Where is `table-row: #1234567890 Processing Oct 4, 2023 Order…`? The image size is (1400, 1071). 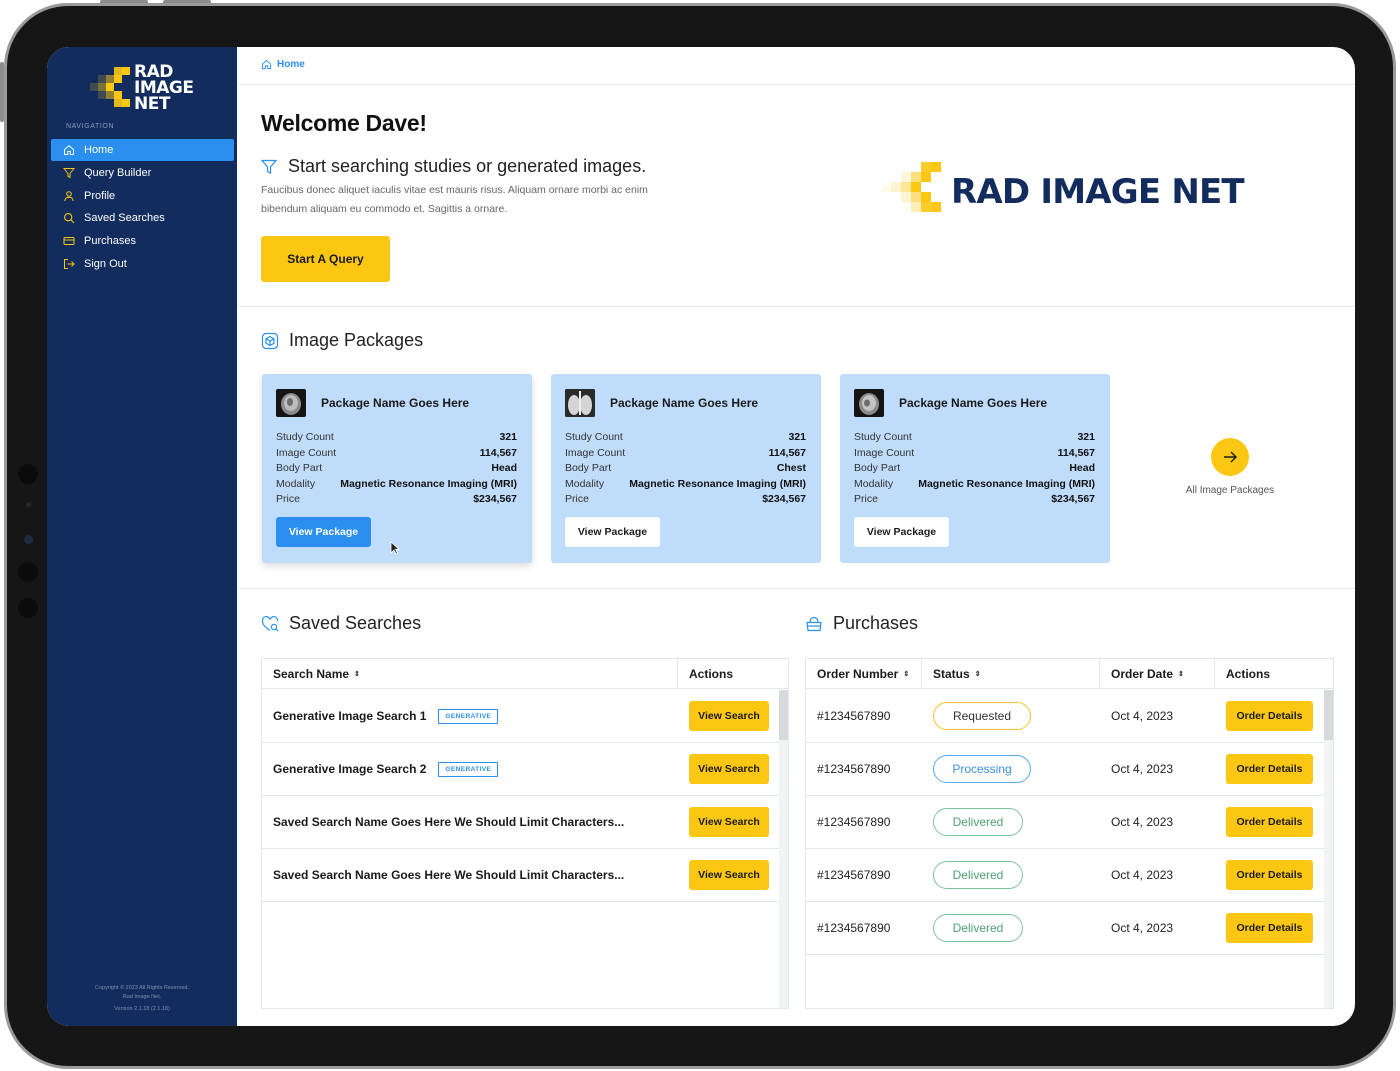 table-row: #1234567890 Processing Oct 4, 2023 Order… is located at coordinates (1065, 769).